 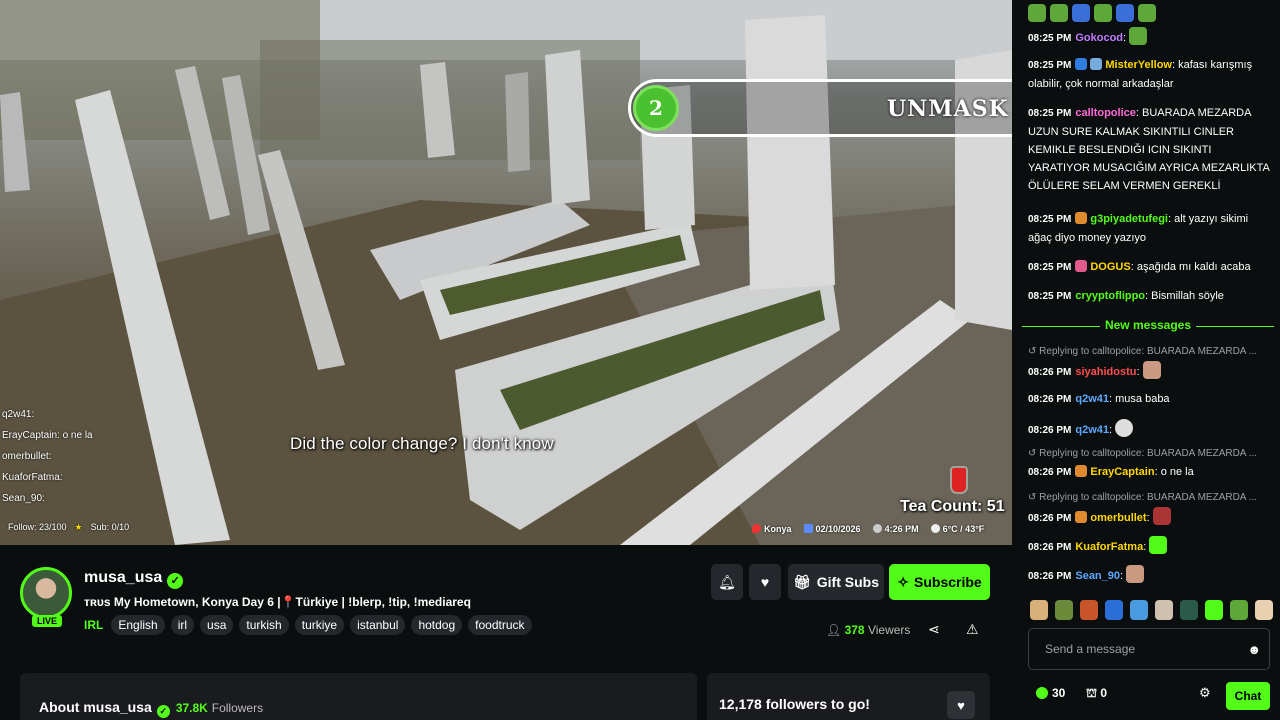 I want to click on streamer-name: musa_usa ✓, so click(x=134, y=579).